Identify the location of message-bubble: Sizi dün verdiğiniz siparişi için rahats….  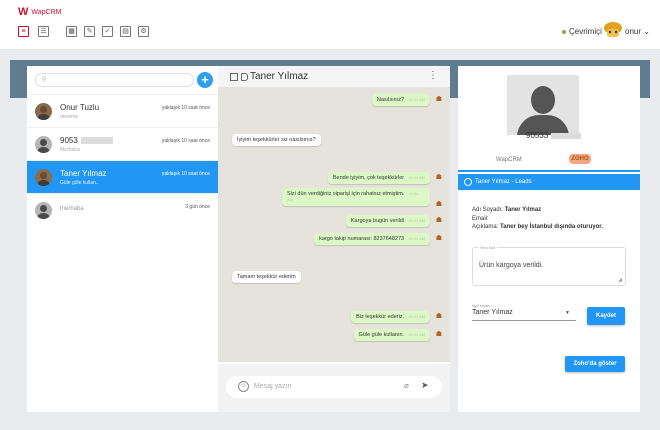
(356, 197).